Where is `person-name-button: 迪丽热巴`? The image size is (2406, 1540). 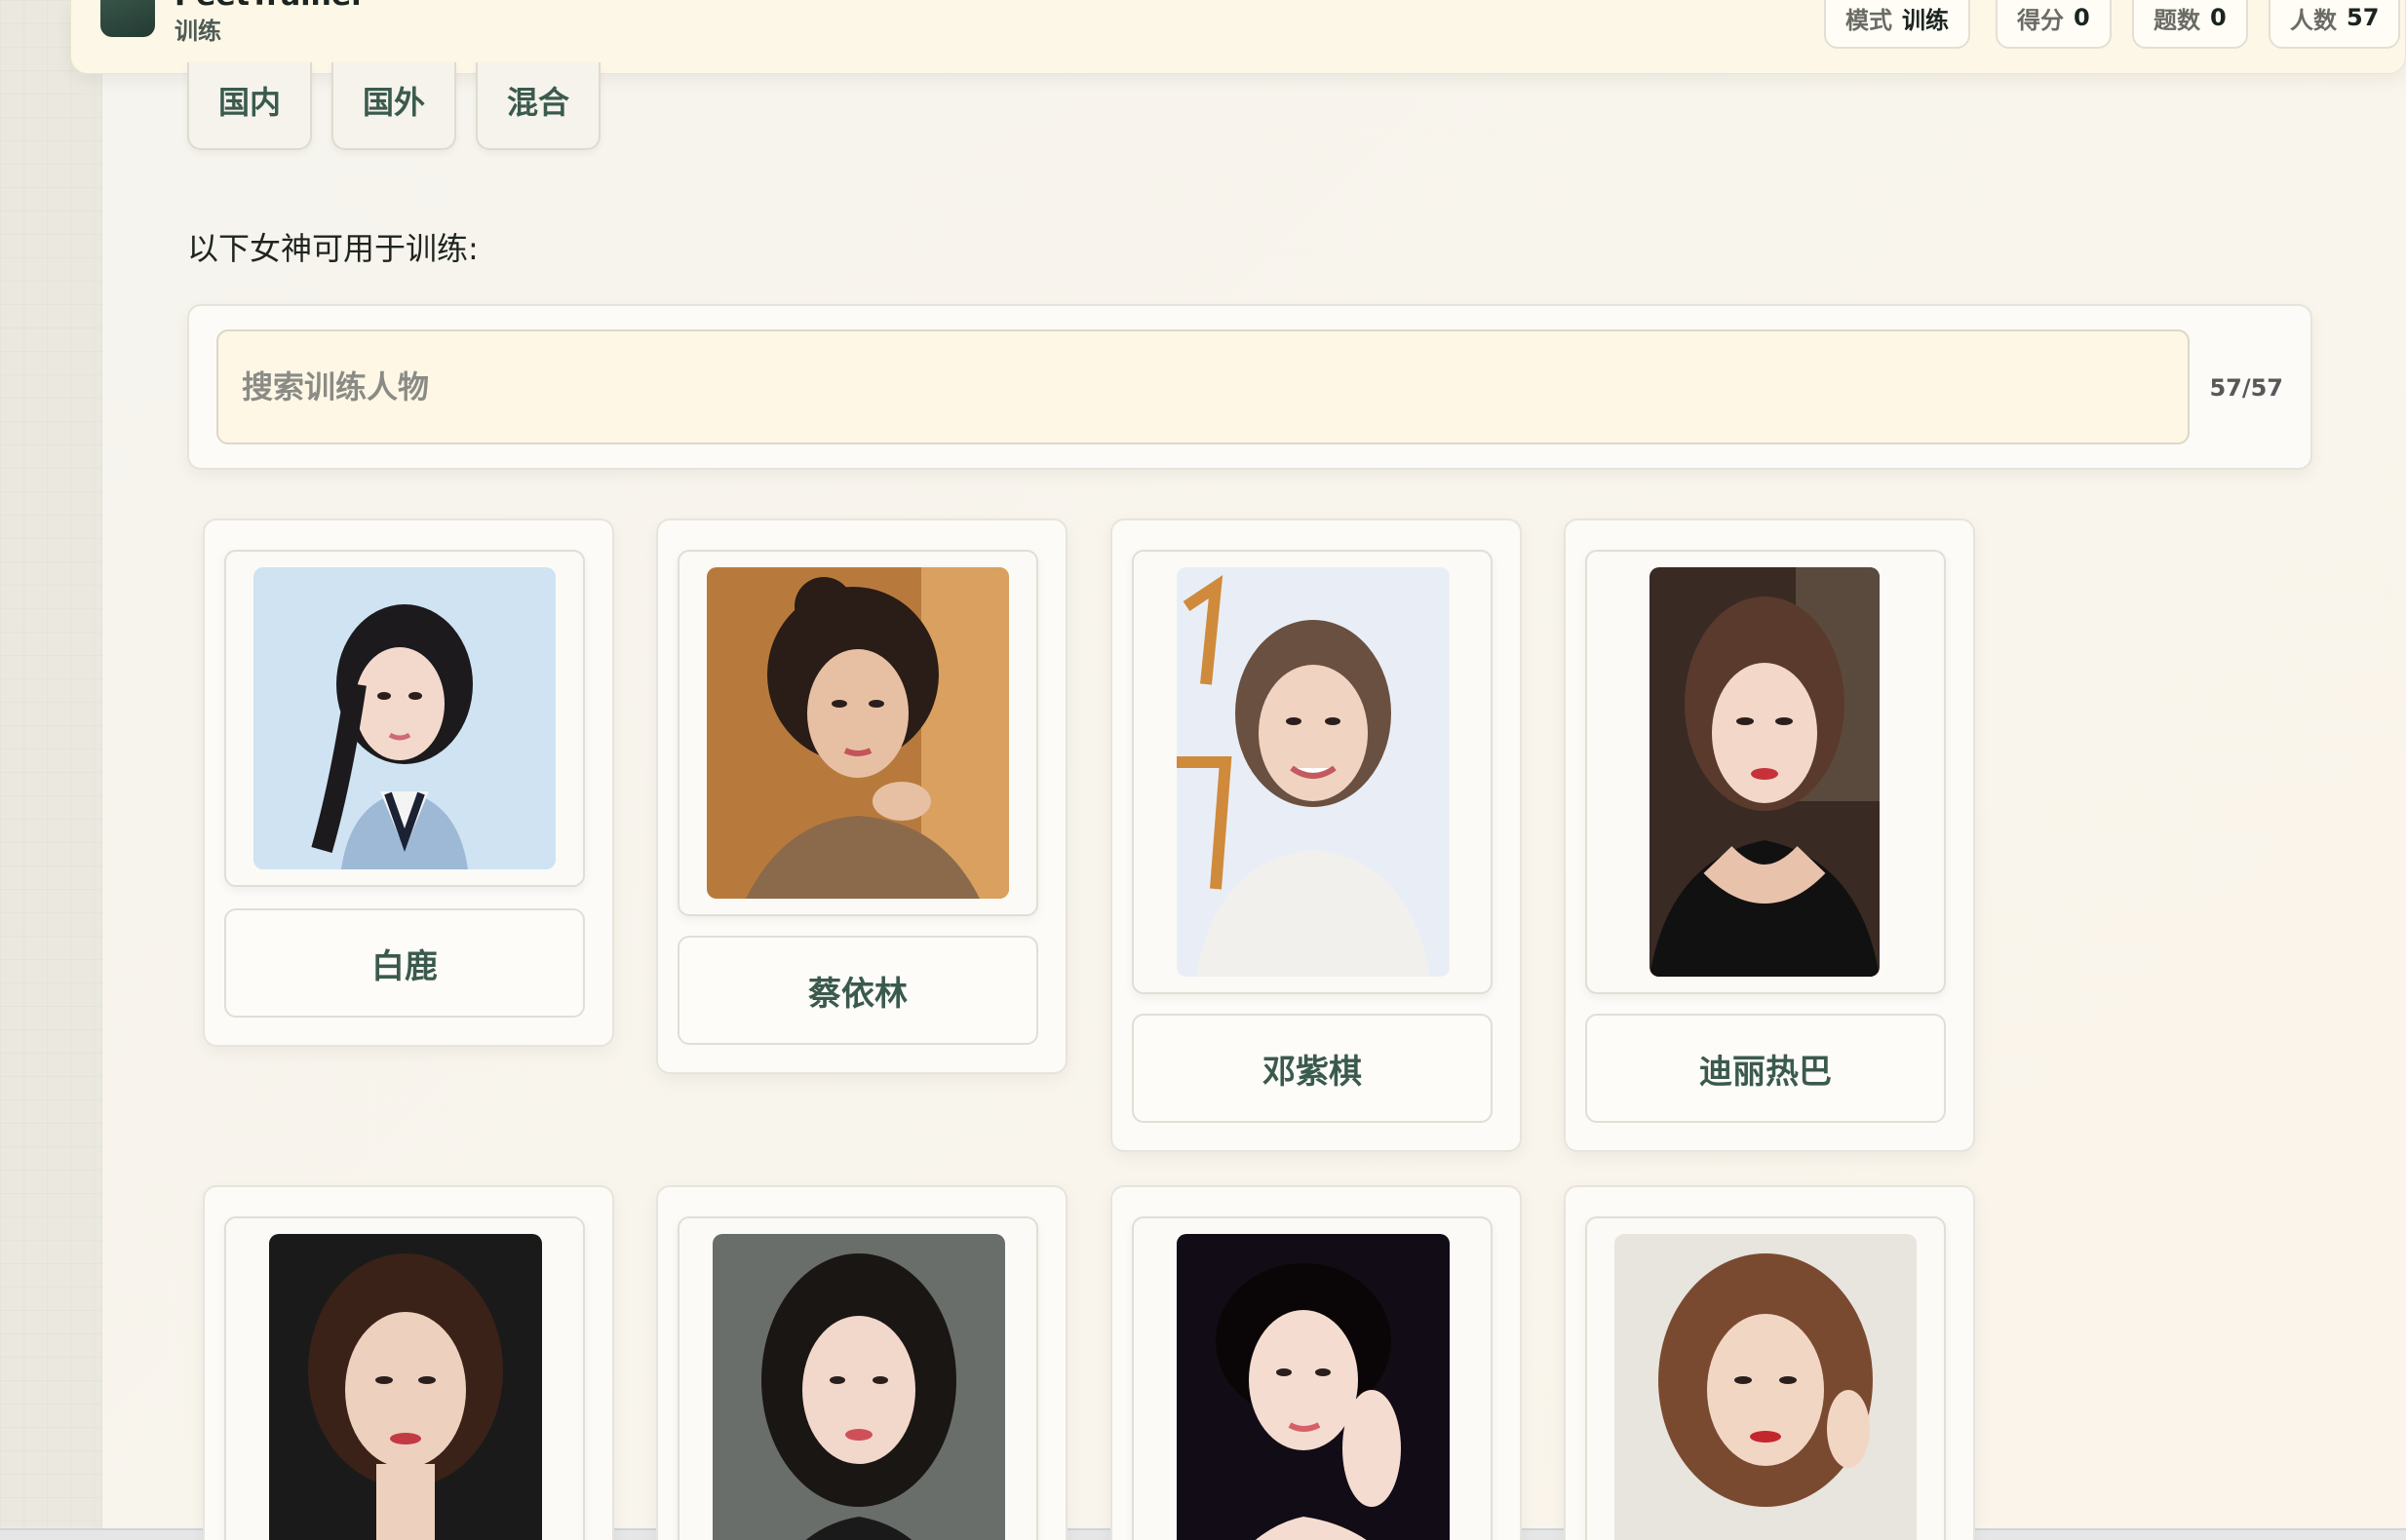
person-name-button: 迪丽热巴 is located at coordinates (1765, 1068).